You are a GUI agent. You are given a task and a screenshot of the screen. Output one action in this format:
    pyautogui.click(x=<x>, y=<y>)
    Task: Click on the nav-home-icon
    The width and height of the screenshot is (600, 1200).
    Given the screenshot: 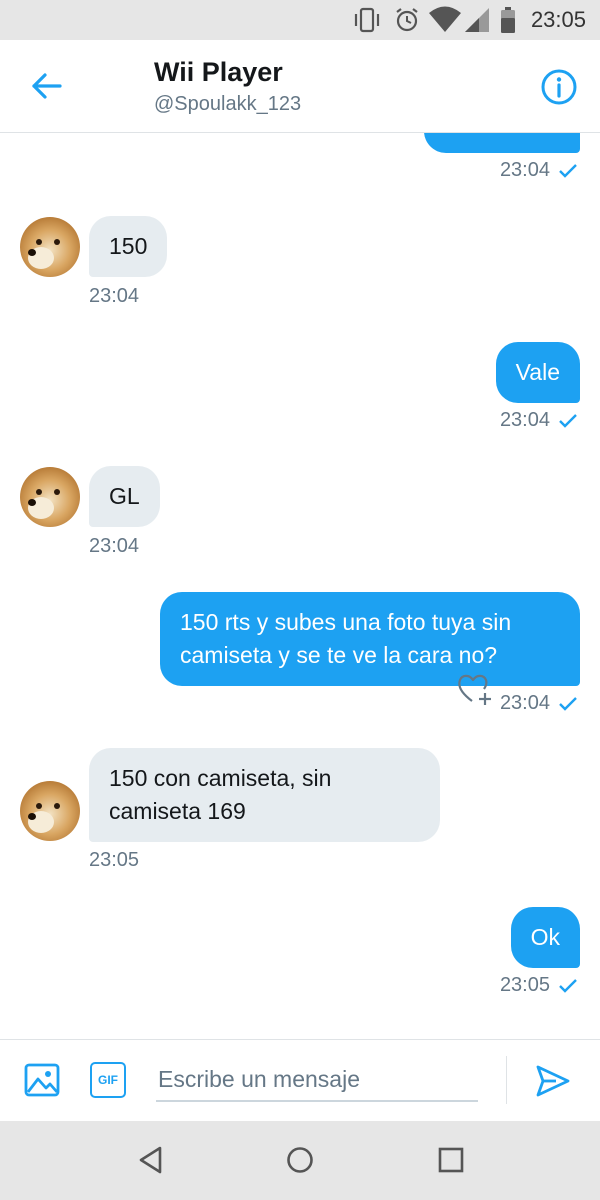 What is the action you would take?
    pyautogui.click(x=300, y=1160)
    